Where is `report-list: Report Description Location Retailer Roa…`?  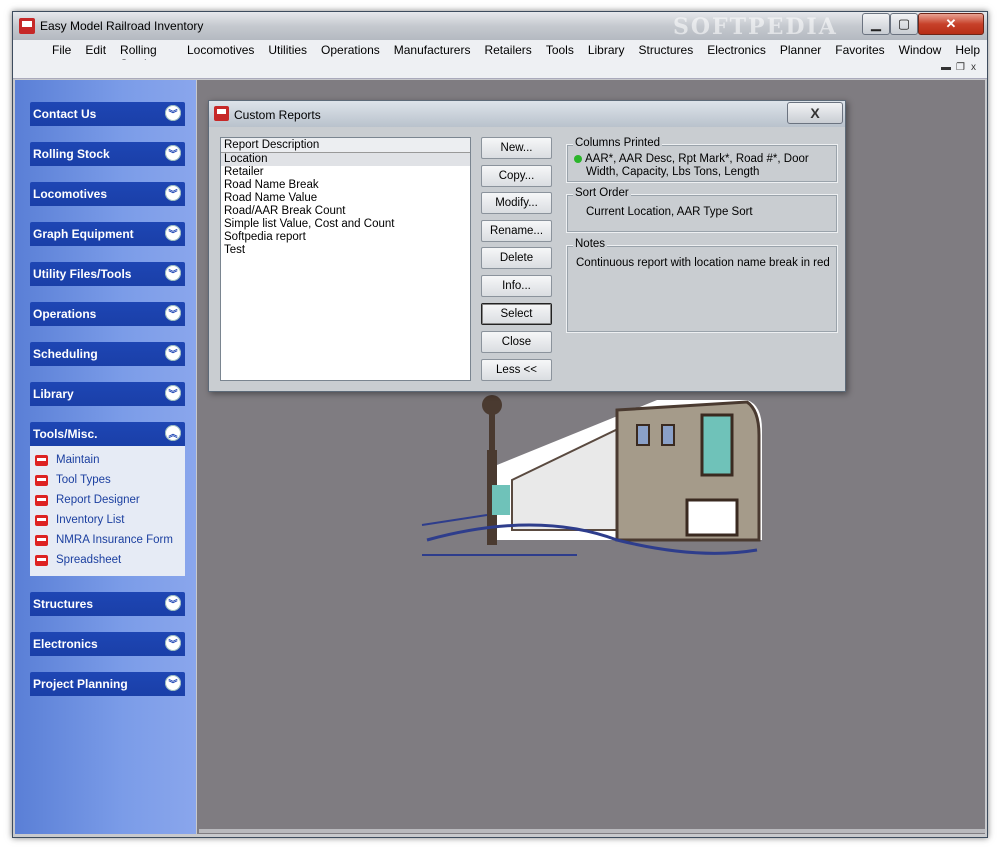
report-list: Report Description Location Retailer Roa… is located at coordinates (345, 259).